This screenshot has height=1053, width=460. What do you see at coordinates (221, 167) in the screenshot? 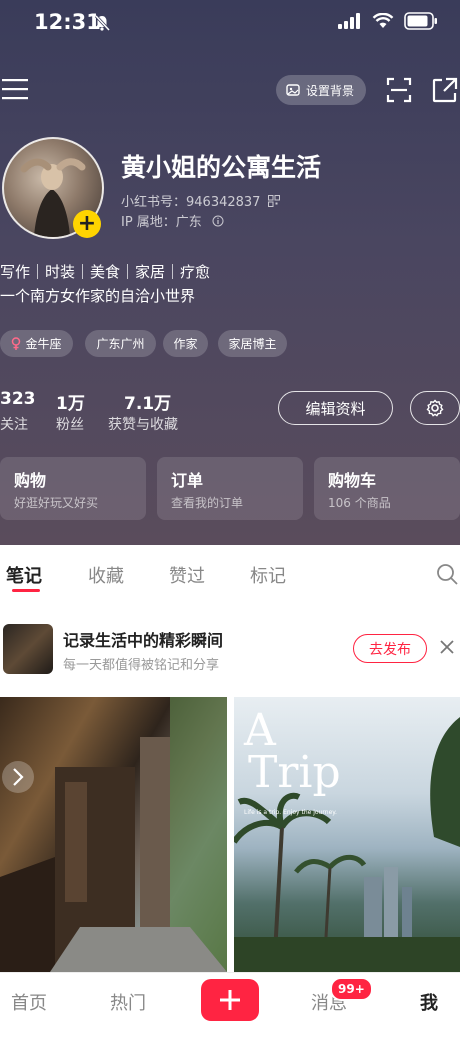
I see `username: 黄小姐的公寓生活` at bounding box center [221, 167].